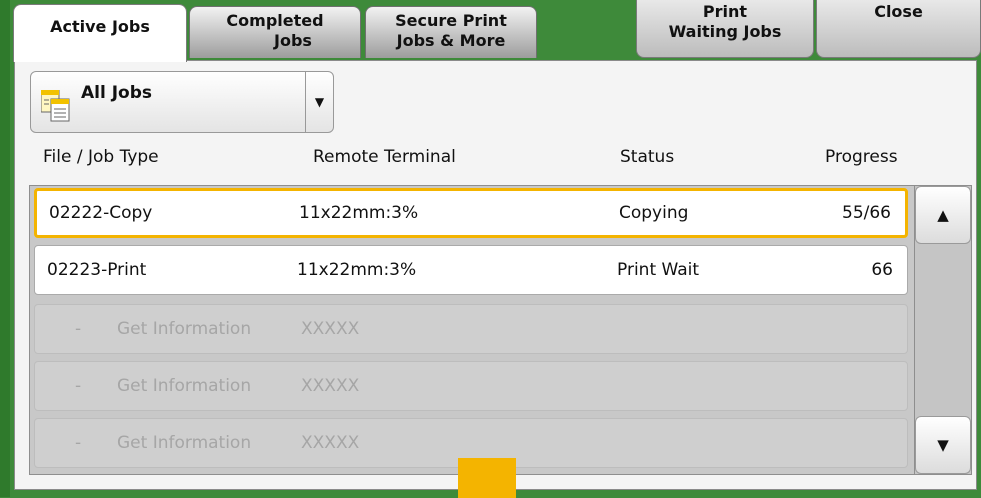 The width and height of the screenshot is (981, 498). Describe the element at coordinates (384, 157) in the screenshot. I see `column-header-remote-terminal: Remote Terminal` at that location.